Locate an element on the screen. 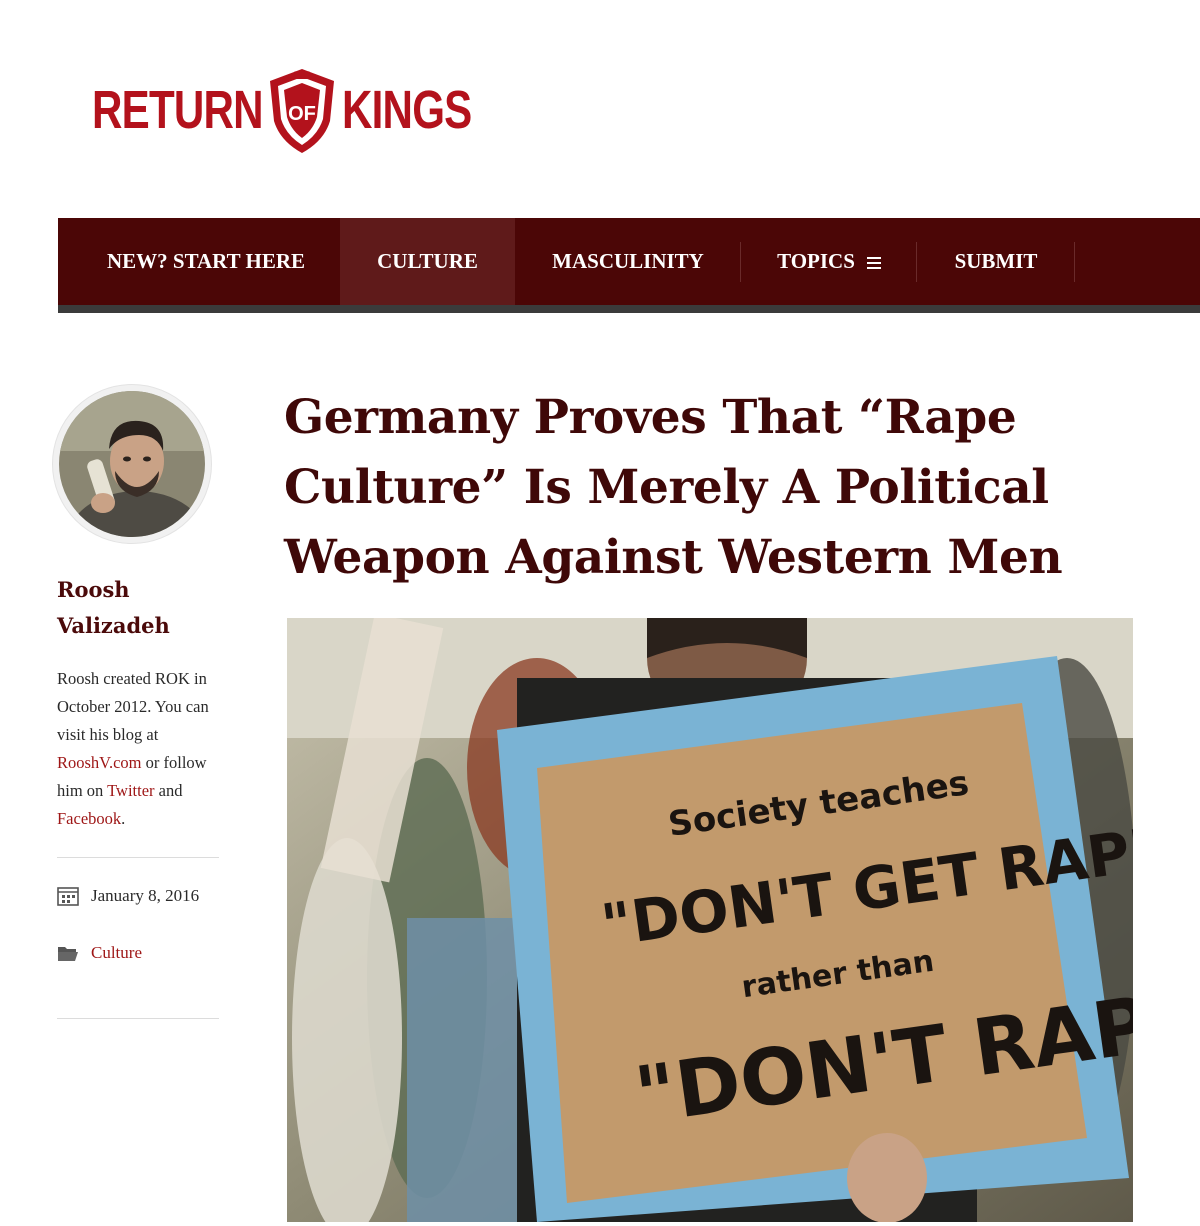  facebook-link: Facebook is located at coordinates (89, 818).